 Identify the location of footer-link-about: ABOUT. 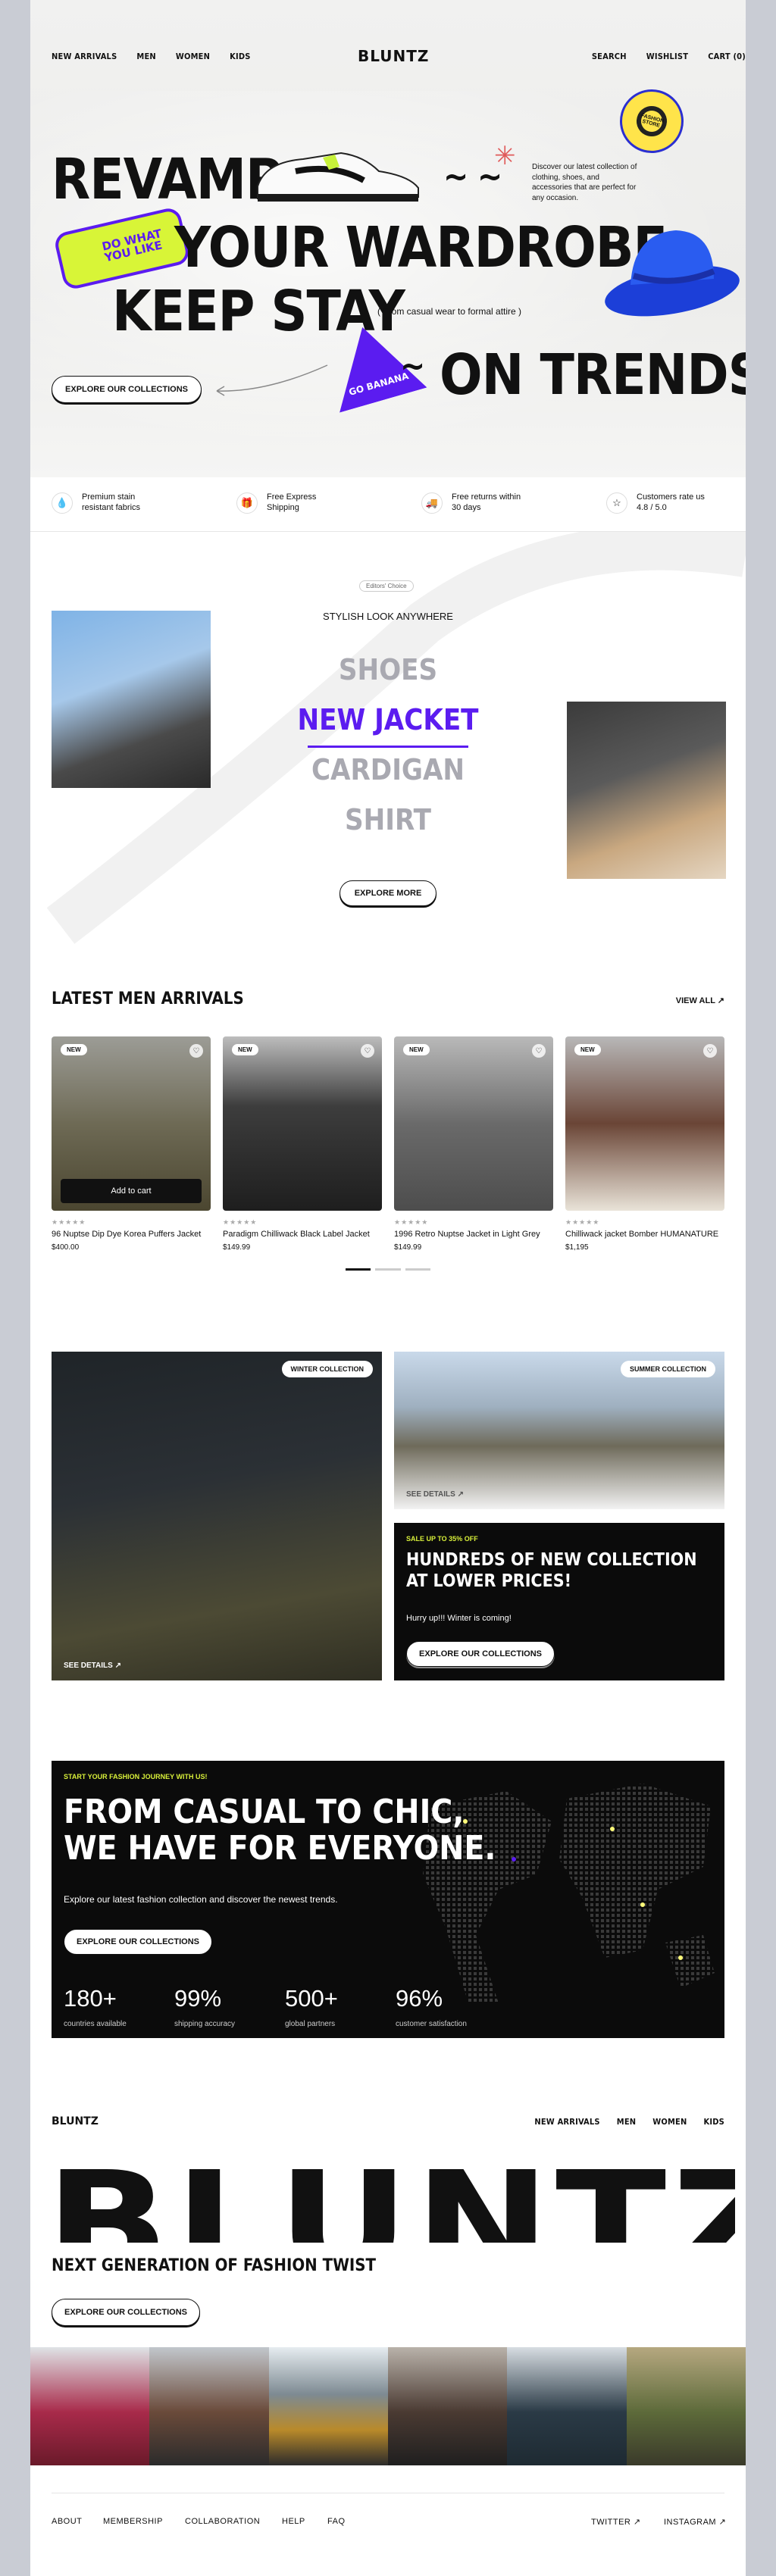
(67, 2521).